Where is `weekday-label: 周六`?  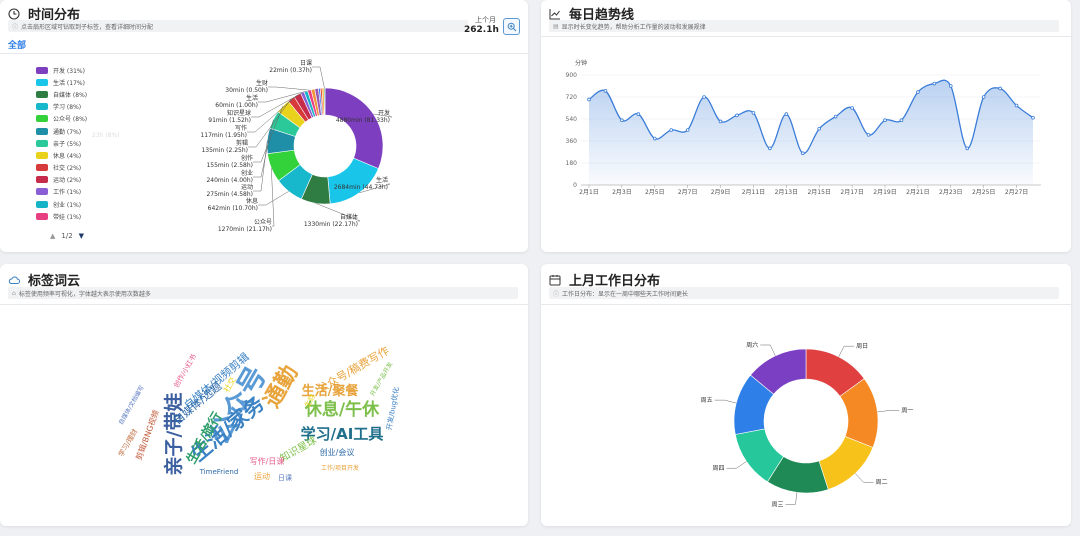
weekday-label: 周六 is located at coordinates (752, 345).